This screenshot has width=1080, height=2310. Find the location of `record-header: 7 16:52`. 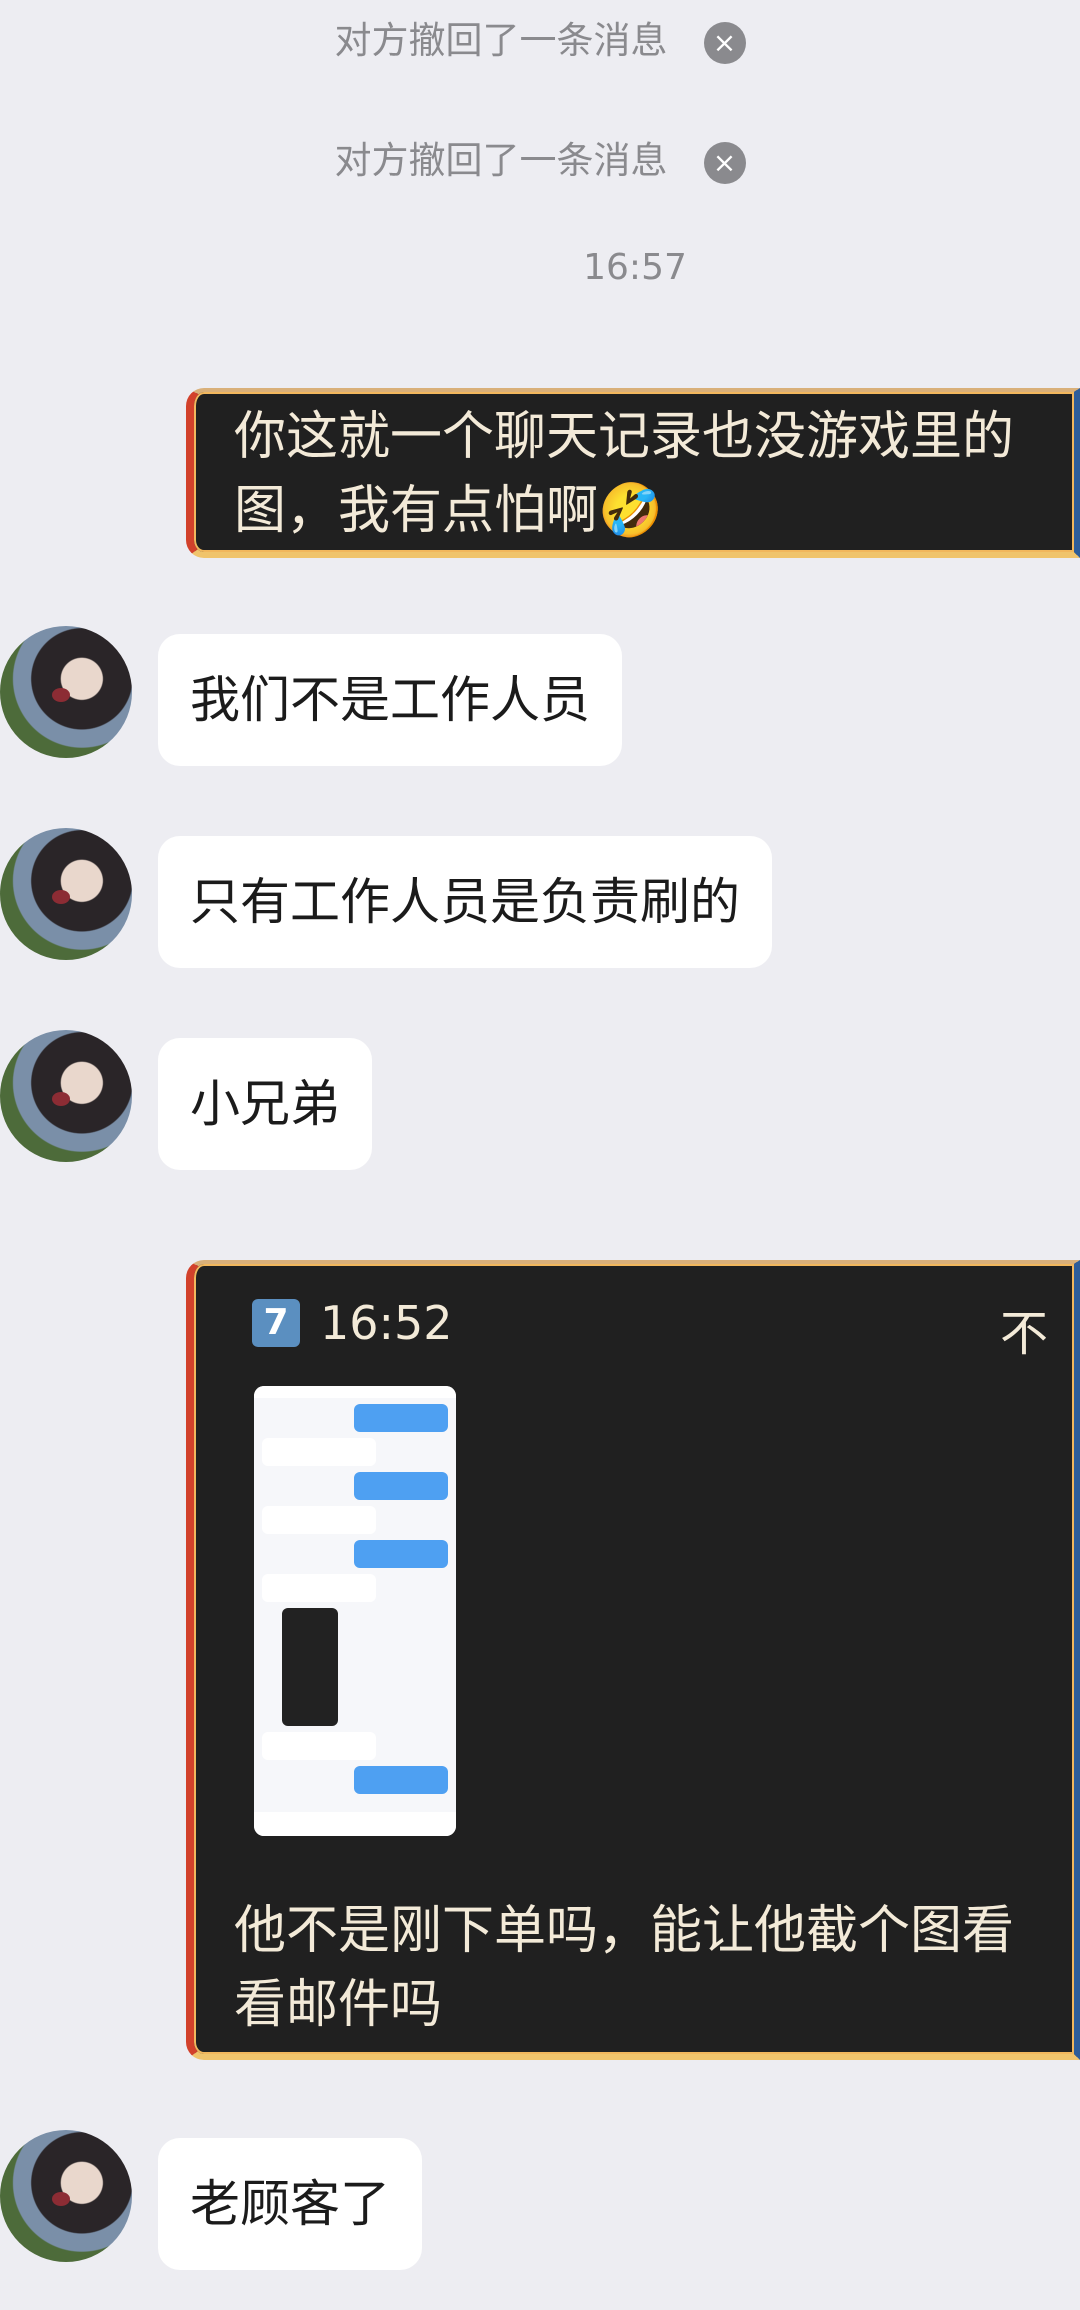

record-header: 7 16:52 is located at coordinates (352, 1323).